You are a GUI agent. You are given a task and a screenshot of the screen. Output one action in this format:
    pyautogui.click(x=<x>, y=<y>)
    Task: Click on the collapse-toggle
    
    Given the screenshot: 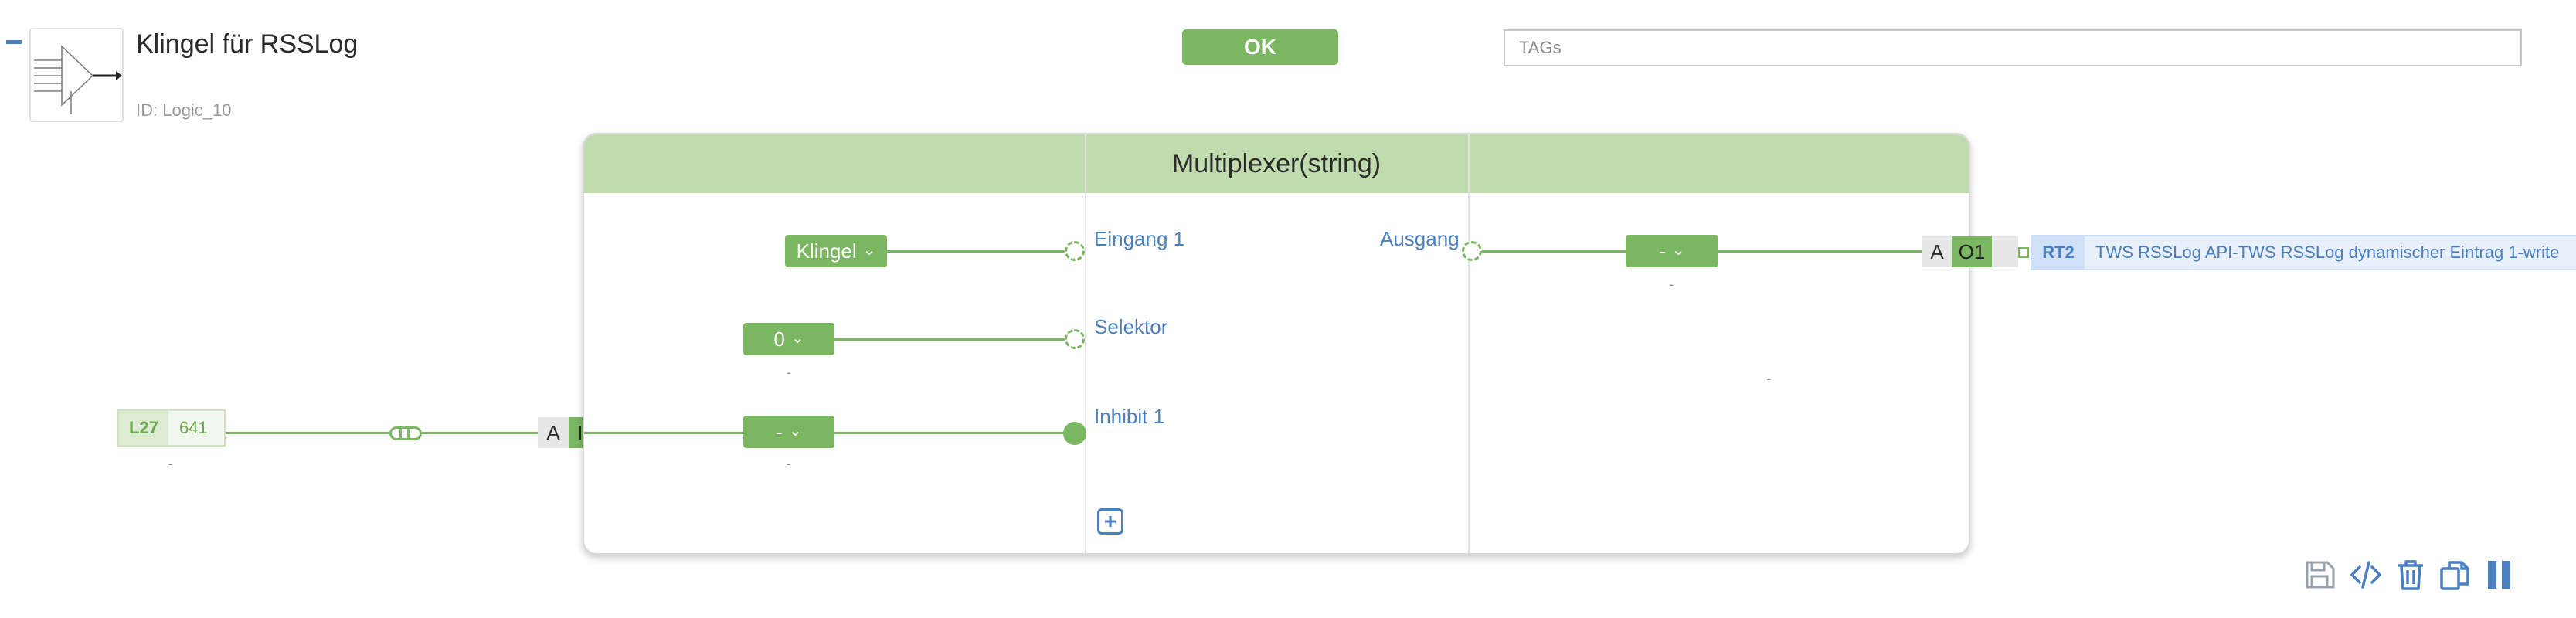 What is the action you would take?
    pyautogui.click(x=14, y=42)
    